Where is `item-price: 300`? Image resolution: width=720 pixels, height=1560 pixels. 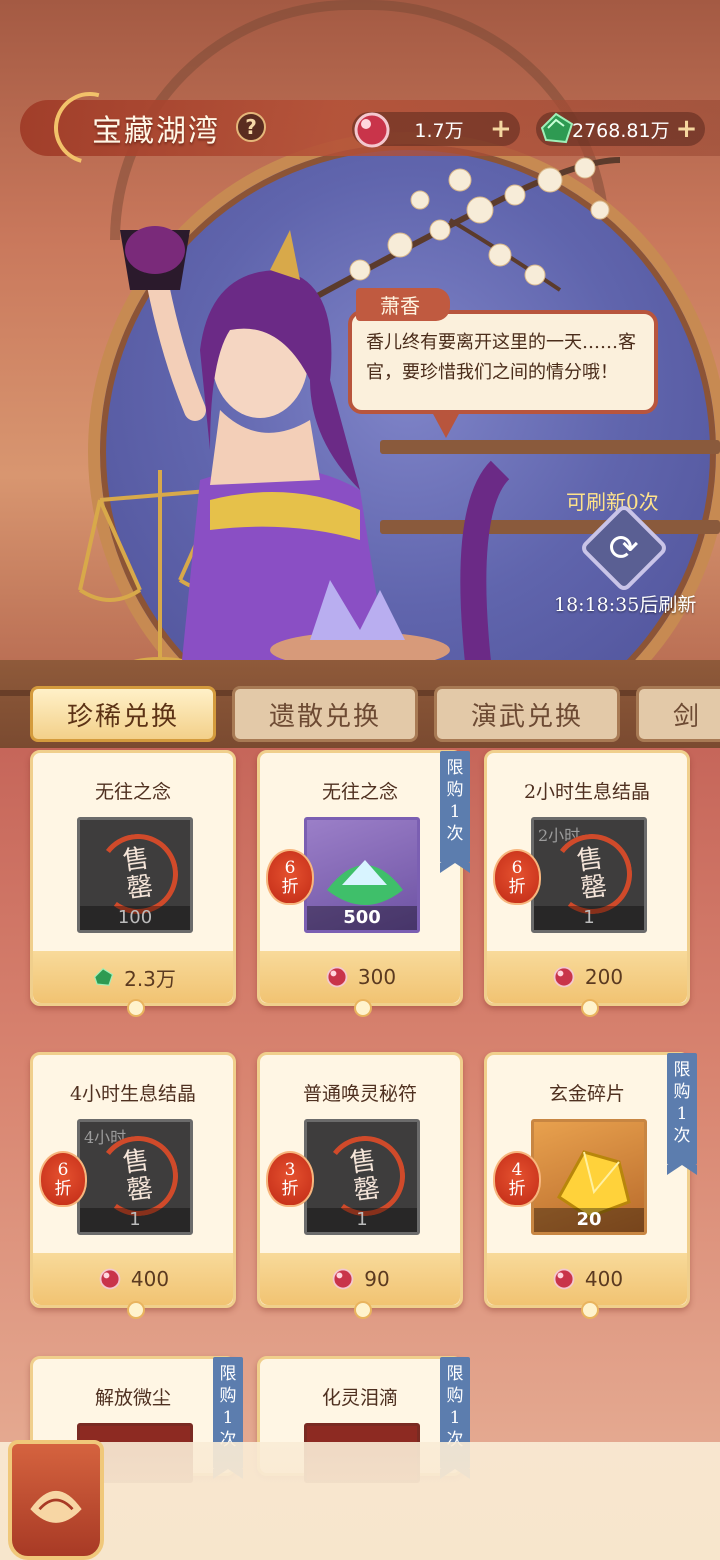 item-price: 300 is located at coordinates (377, 977).